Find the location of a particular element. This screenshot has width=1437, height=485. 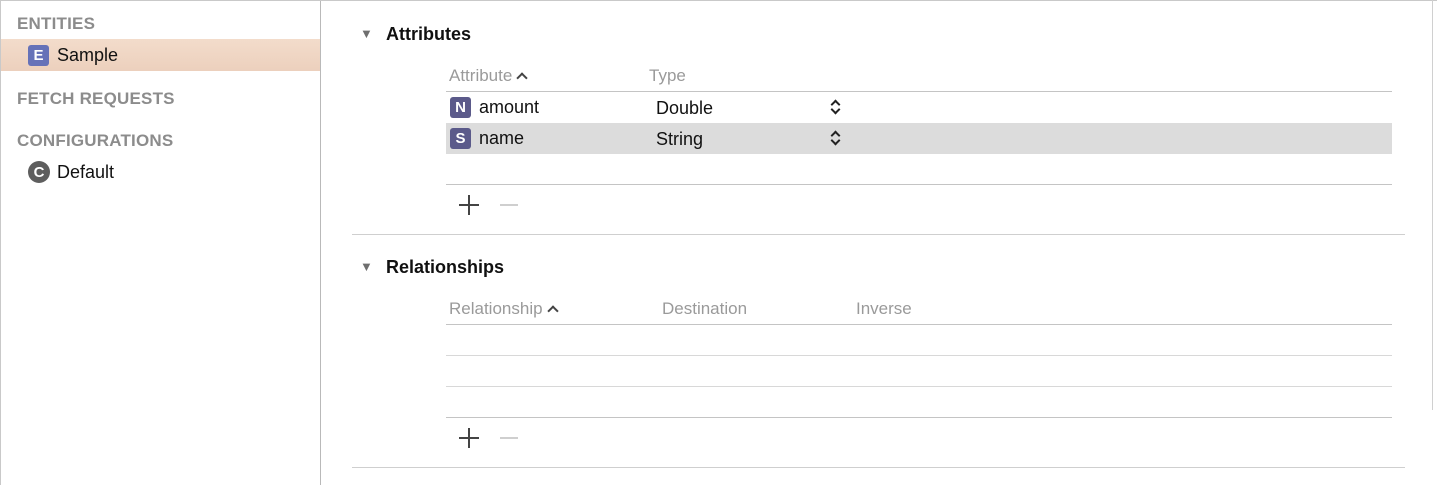

attribute-column-header: Attribute is located at coordinates (488, 76).